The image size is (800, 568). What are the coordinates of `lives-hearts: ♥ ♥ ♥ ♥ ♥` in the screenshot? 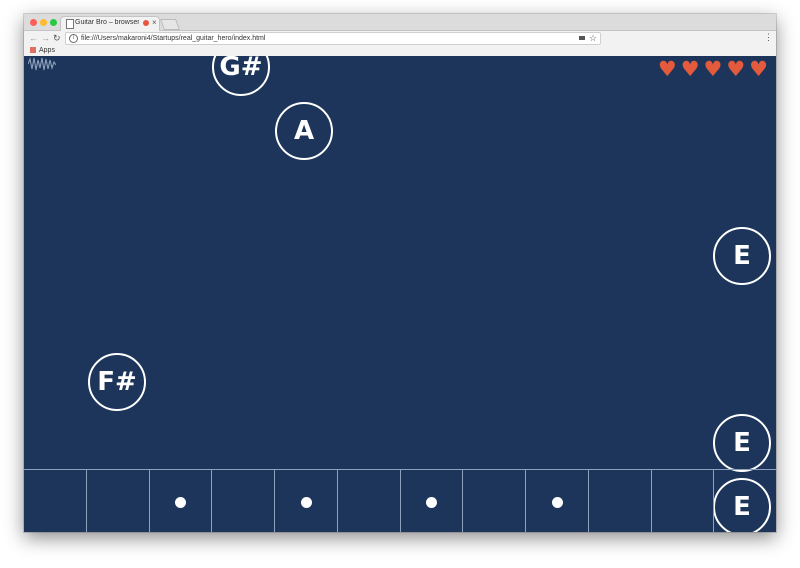 It's located at (712, 69).